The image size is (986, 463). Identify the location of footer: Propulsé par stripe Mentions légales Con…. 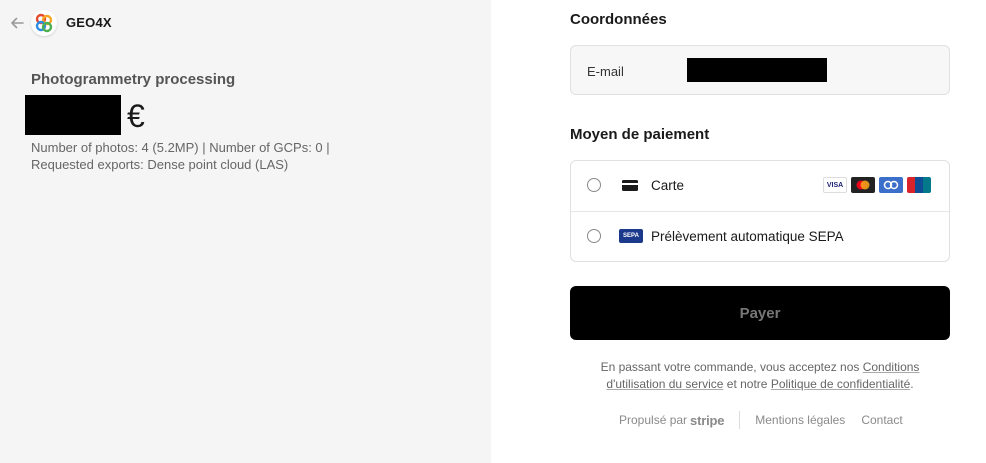
(761, 420).